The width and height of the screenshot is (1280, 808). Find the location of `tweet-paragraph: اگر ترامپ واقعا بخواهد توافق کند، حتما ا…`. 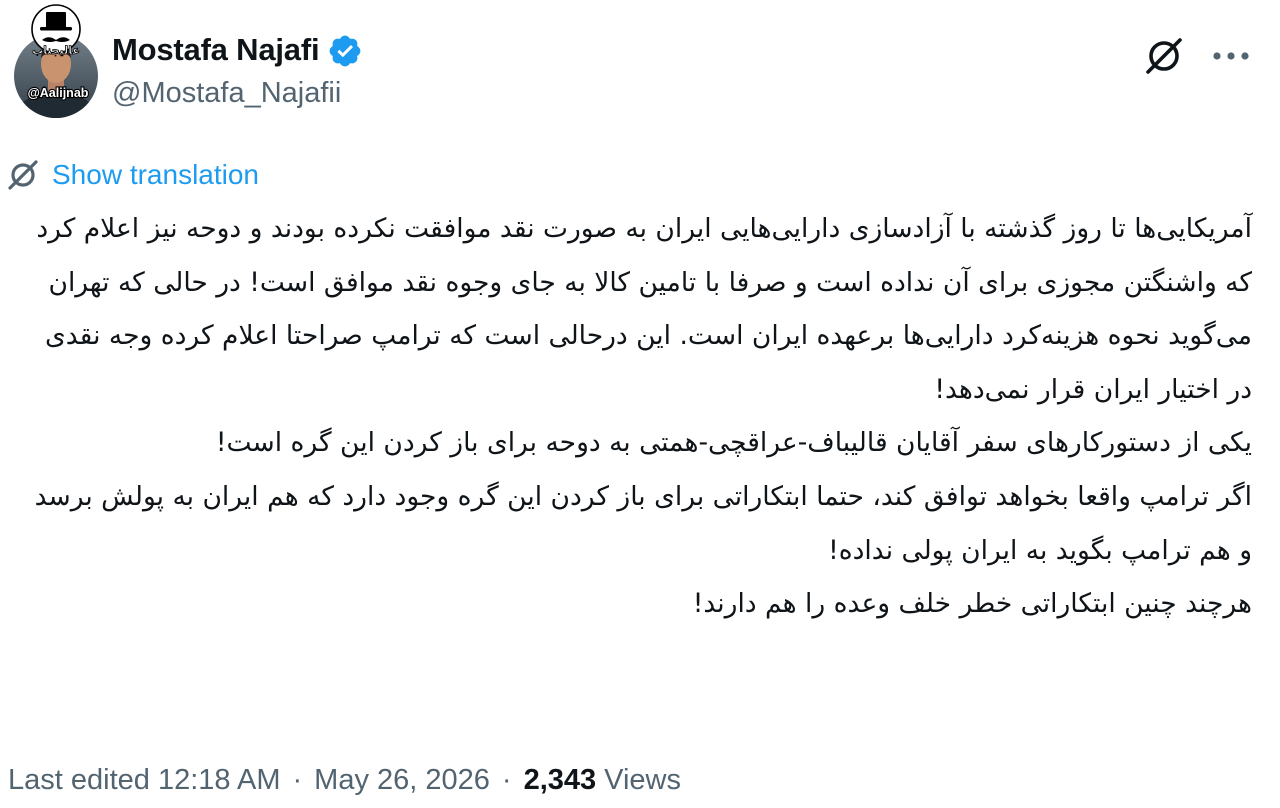

tweet-paragraph: اگر ترامپ واقعا بخواهد توافق کند، حتما ا… is located at coordinates (643, 523).